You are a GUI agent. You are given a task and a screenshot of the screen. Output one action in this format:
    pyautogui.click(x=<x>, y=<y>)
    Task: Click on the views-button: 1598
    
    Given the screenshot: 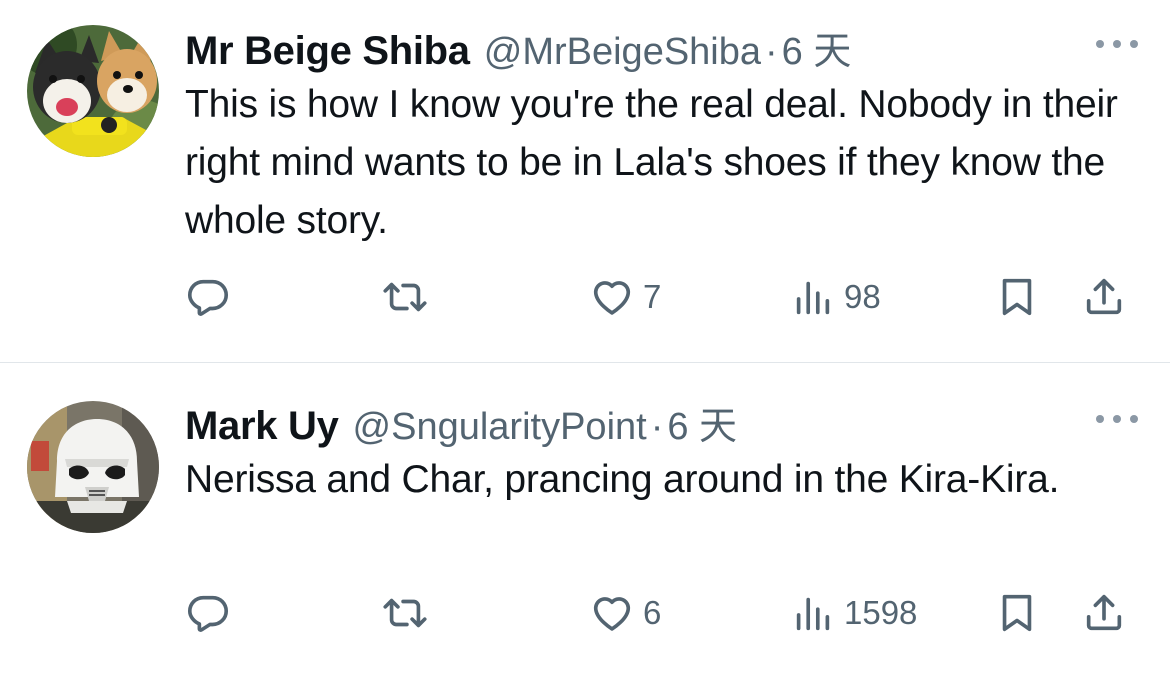 What is the action you would take?
    pyautogui.click(x=853, y=613)
    